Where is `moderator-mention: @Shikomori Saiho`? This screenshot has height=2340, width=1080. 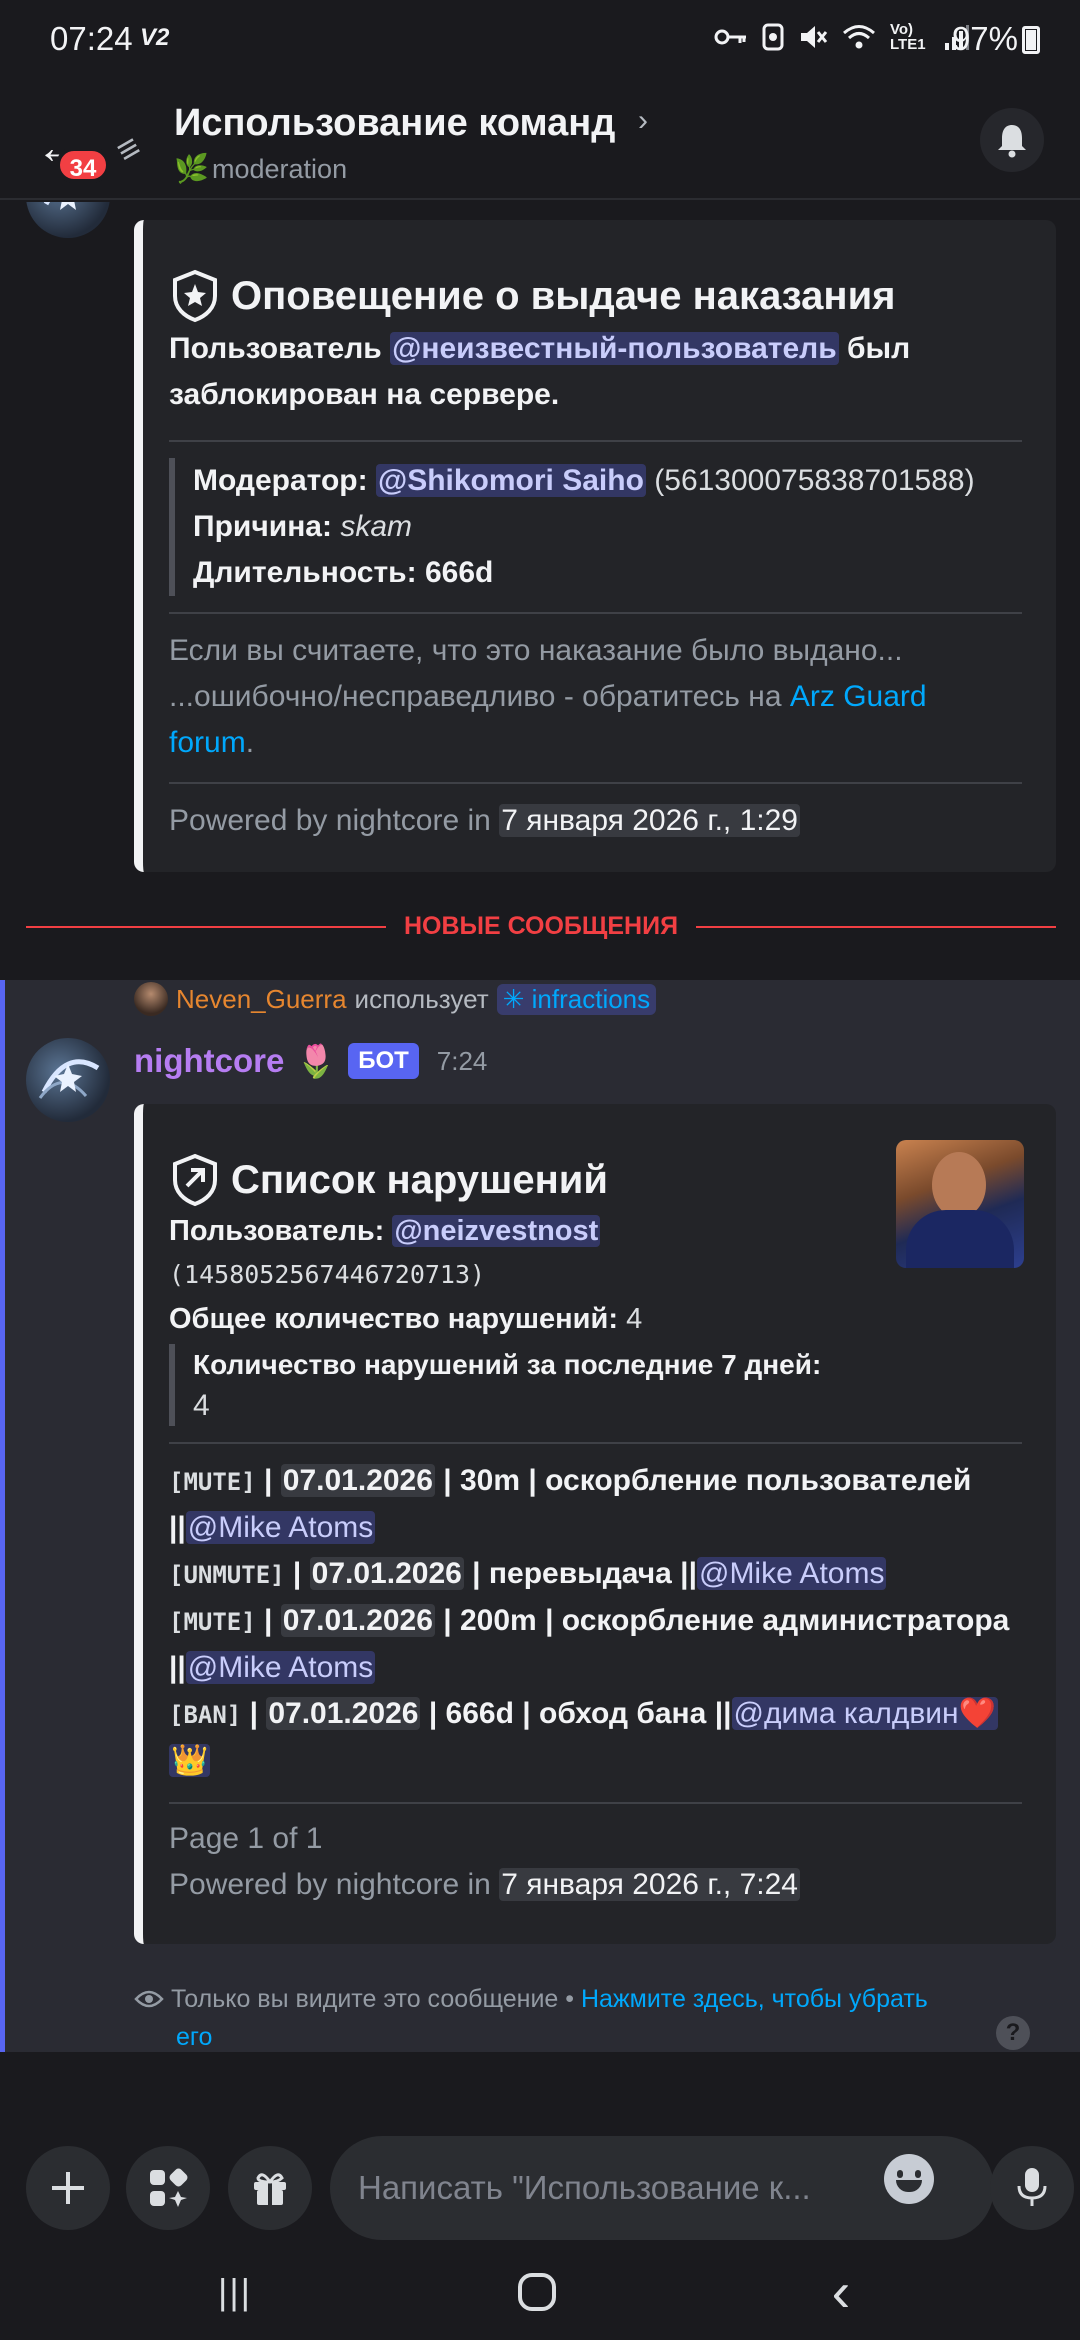
moderator-mention: @Shikomori Saiho is located at coordinates (510, 480).